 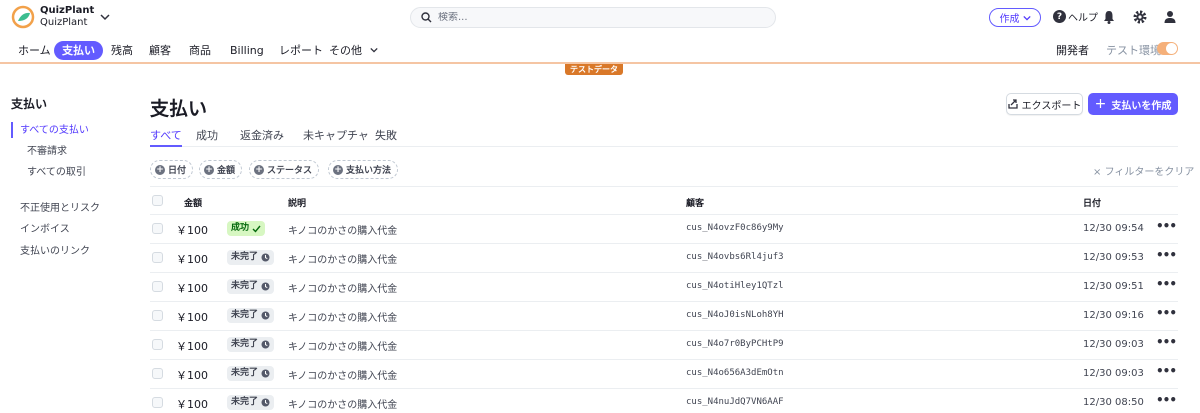 I want to click on help-button: ? ヘルプ, so click(x=1075, y=16).